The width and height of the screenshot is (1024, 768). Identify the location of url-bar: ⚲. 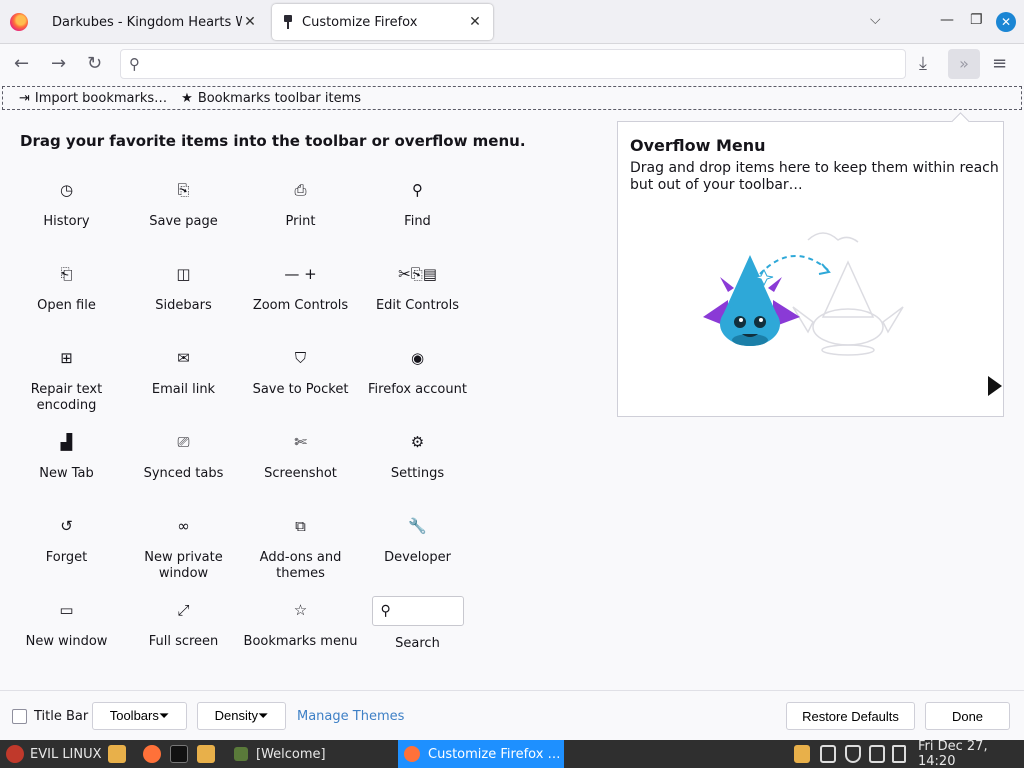
(513, 64).